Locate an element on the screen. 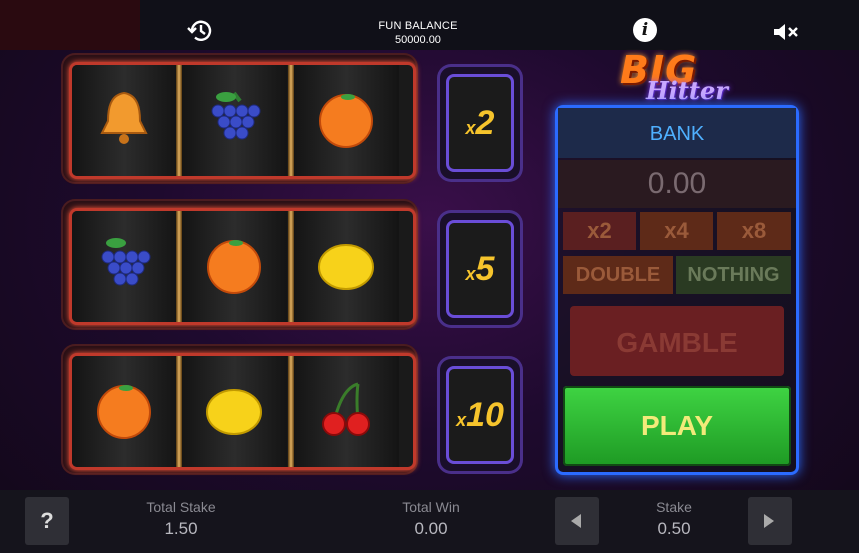 The width and height of the screenshot is (859, 553). multiplier-value: x2 is located at coordinates (480, 123).